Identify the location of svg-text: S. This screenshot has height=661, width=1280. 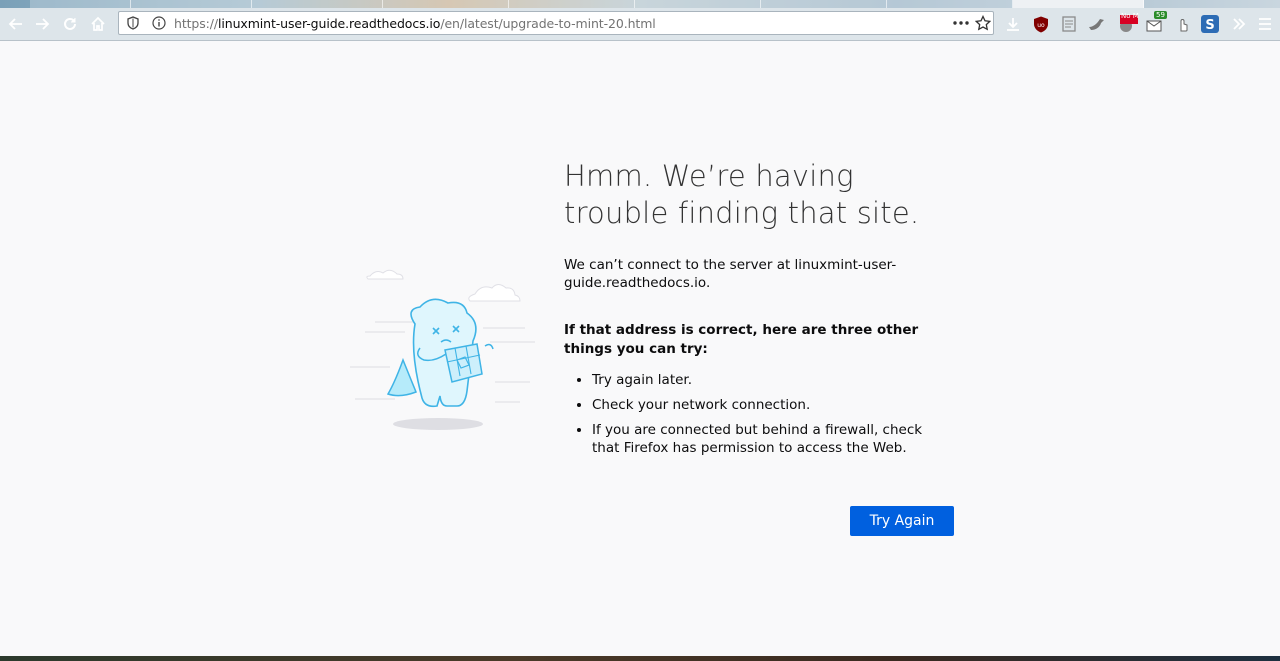
(1209, 25).